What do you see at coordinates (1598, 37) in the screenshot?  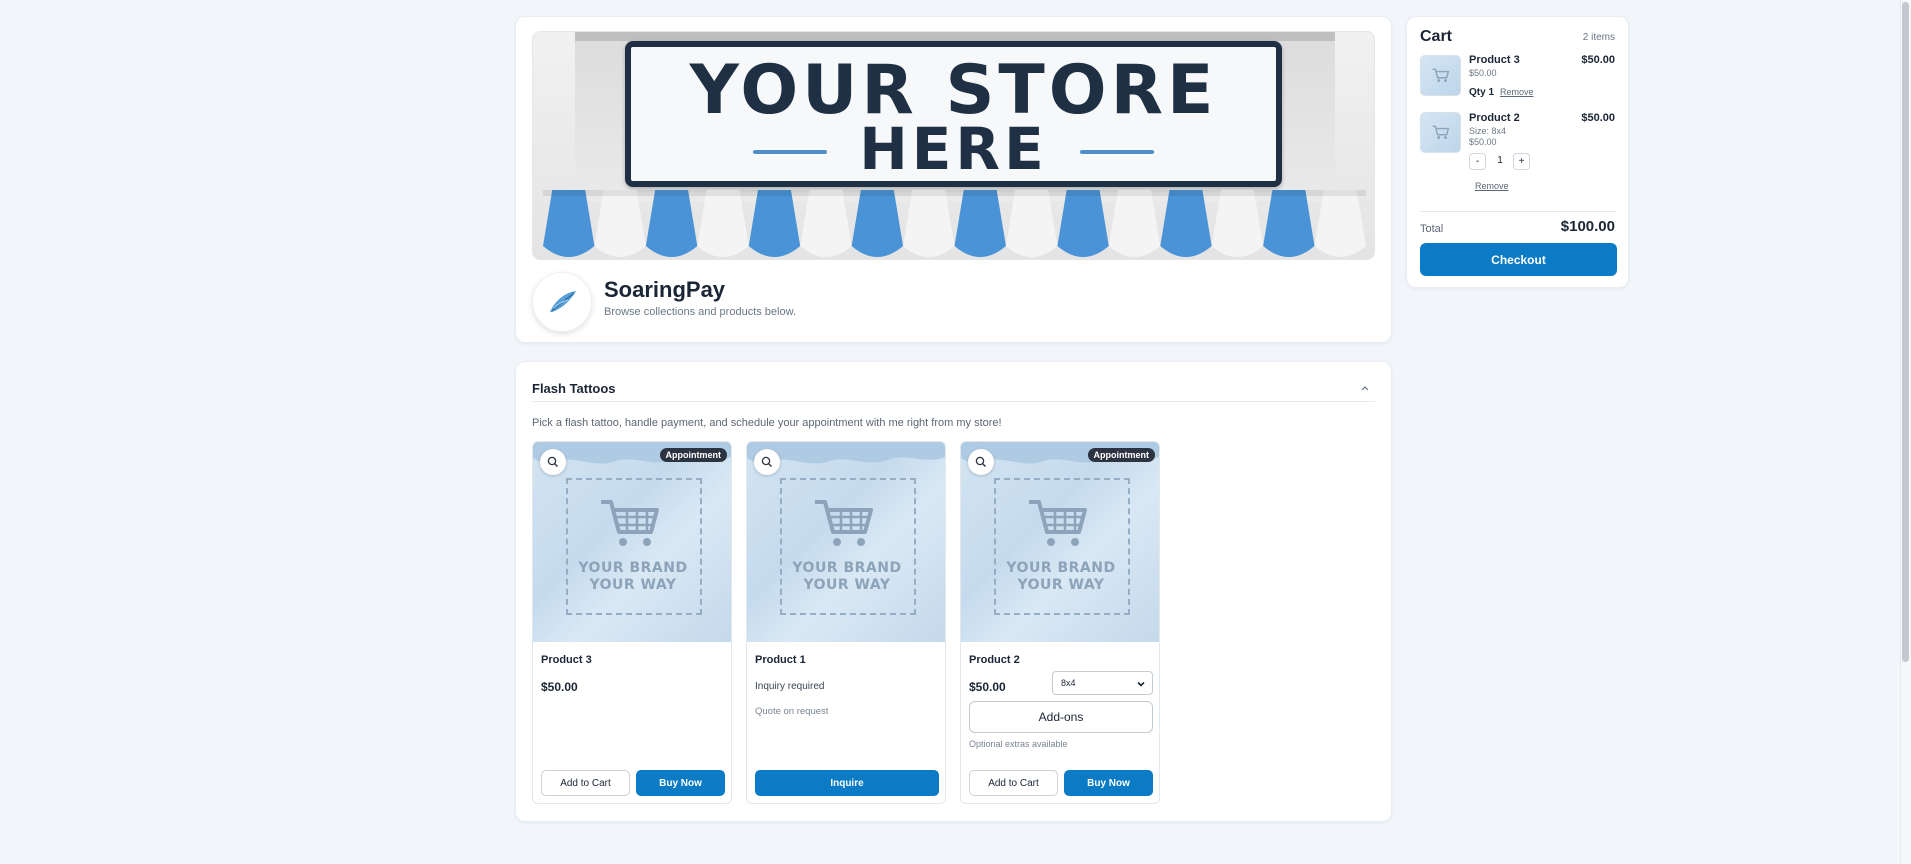 I see `cart-item-count: 2 items` at bounding box center [1598, 37].